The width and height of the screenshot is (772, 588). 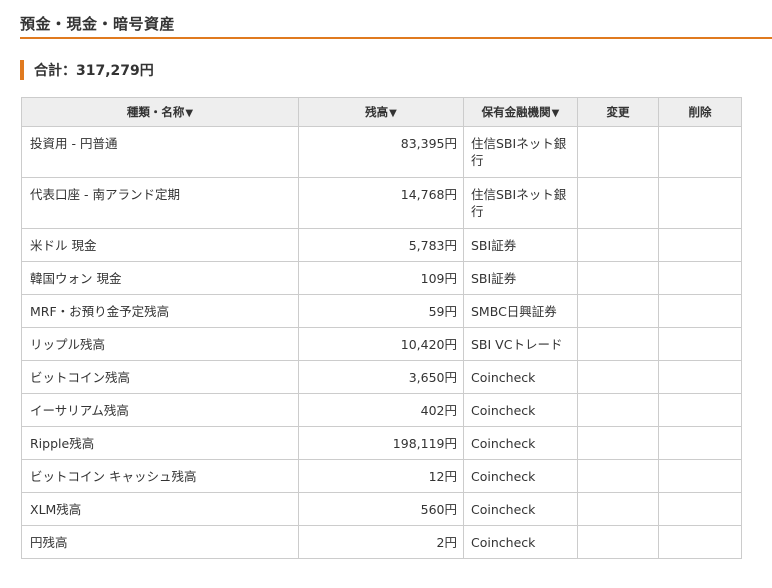 I want to click on cell-balance: 109円, so click(x=381, y=278).